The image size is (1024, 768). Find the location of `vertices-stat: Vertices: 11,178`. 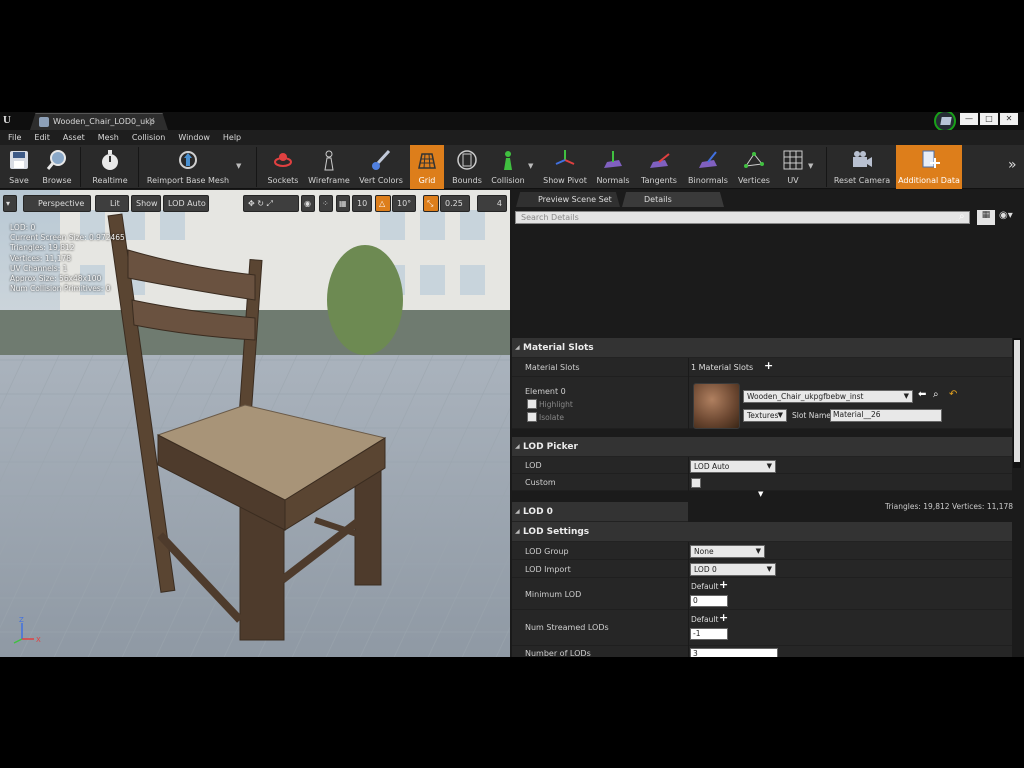

vertices-stat: Vertices: 11,178 is located at coordinates (983, 506).